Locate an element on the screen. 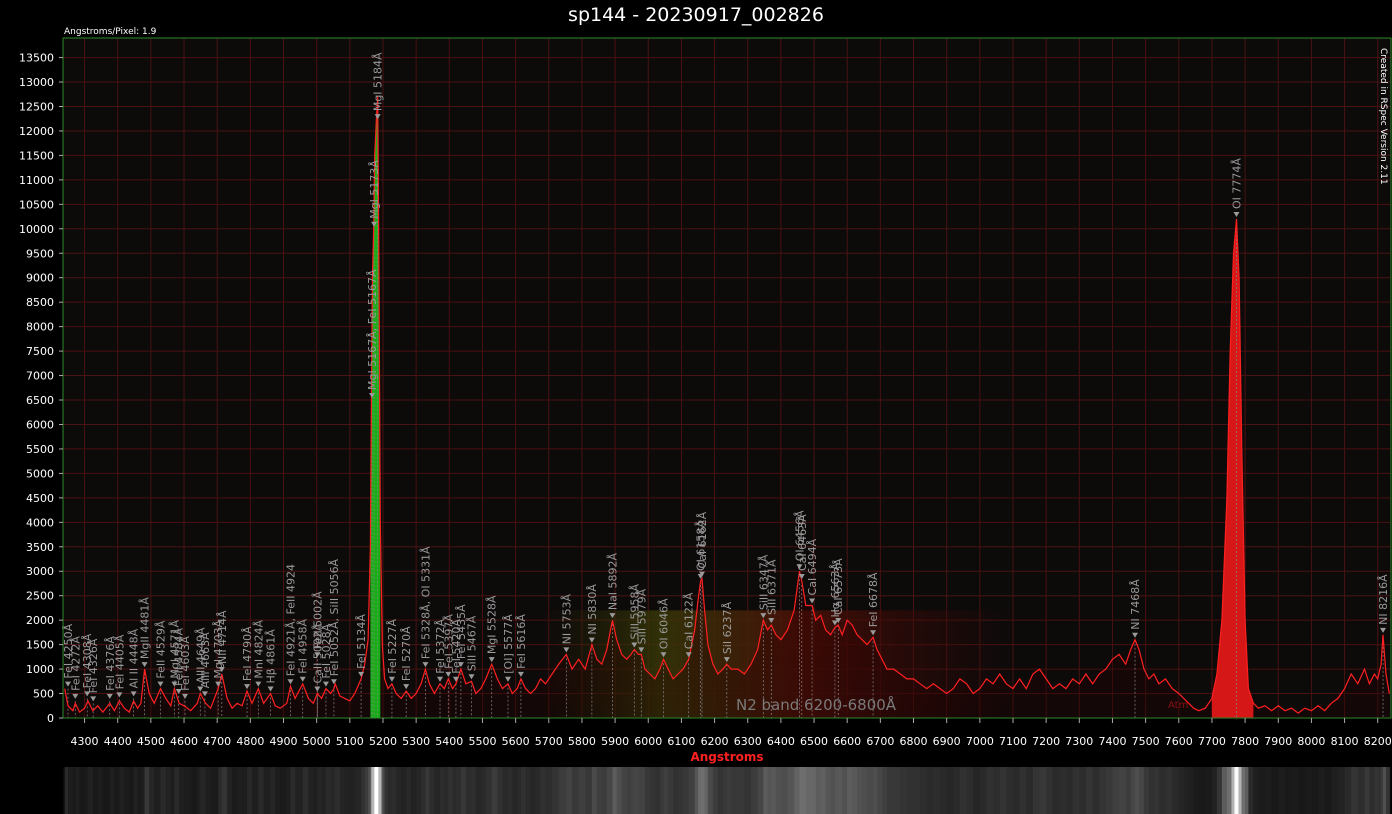 Image resolution: width=1392 pixels, height=814 pixels. line-label: MgI 5528Å is located at coordinates (492, 624).